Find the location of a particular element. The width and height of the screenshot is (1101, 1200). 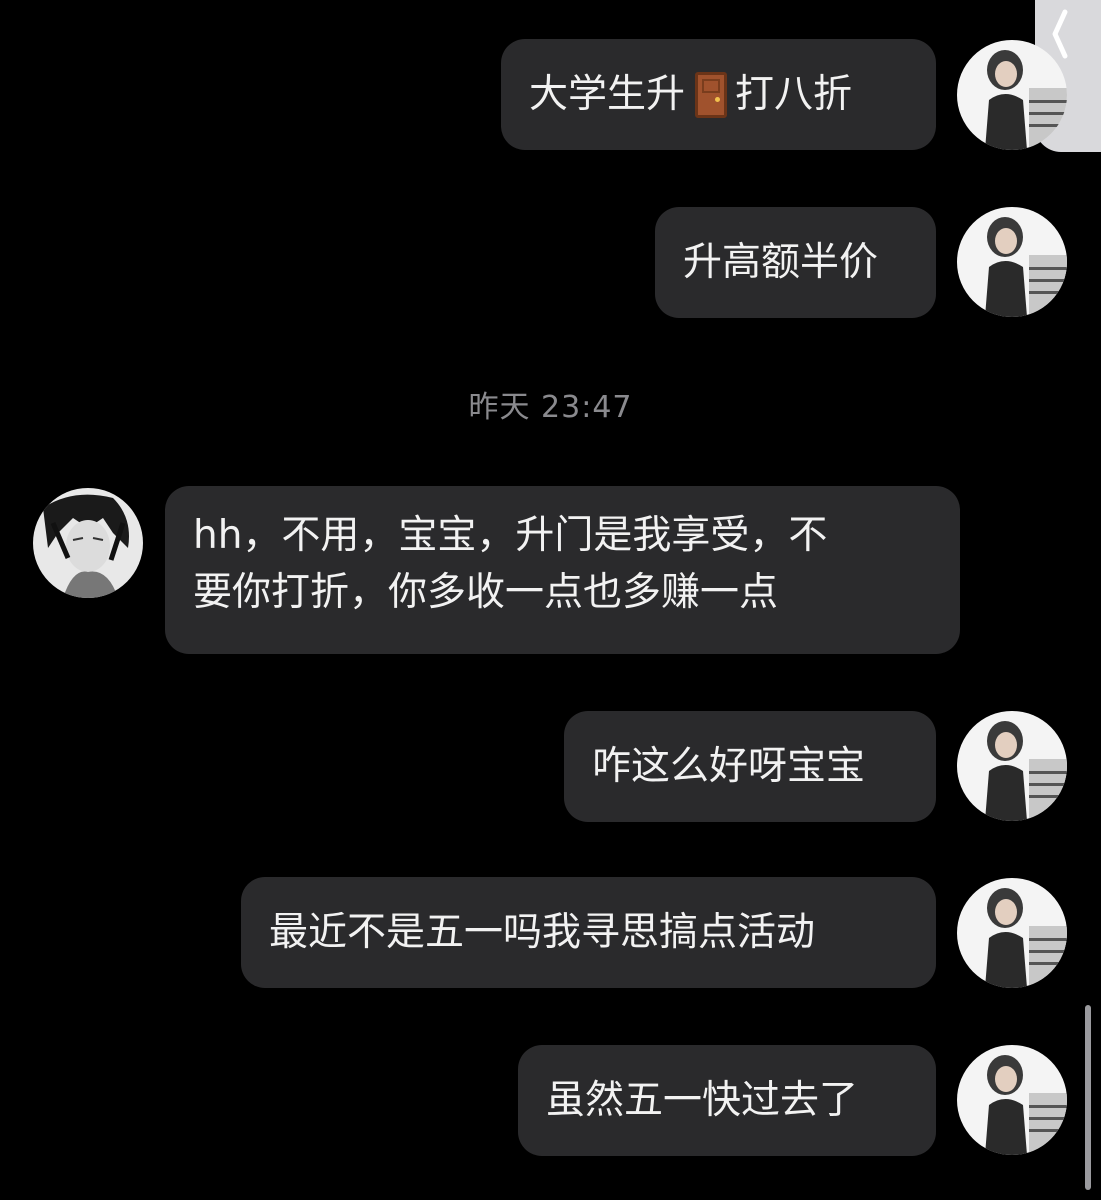

message-bubble-outgoing: 大学生升 打八折 is located at coordinates (718, 94).